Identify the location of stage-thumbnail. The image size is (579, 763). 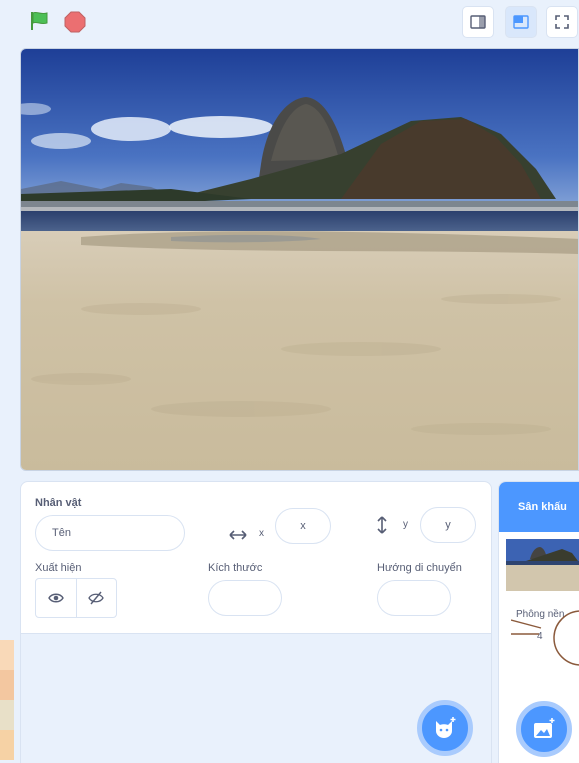
(542, 565).